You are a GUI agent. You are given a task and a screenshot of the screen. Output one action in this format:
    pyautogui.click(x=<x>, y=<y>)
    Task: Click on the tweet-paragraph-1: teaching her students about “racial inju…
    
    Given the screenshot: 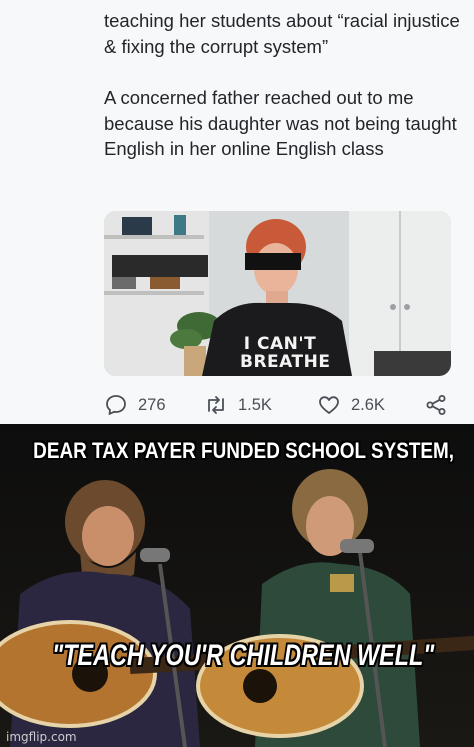 What is the action you would take?
    pyautogui.click(x=282, y=33)
    